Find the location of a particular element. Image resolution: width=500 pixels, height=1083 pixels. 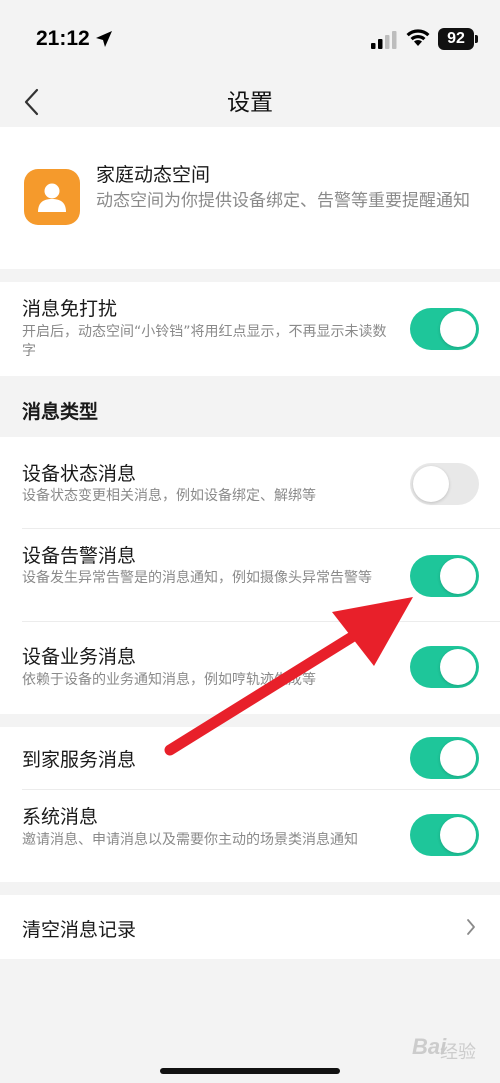

clear-record-label: 清空消息记录 is located at coordinates (79, 930).